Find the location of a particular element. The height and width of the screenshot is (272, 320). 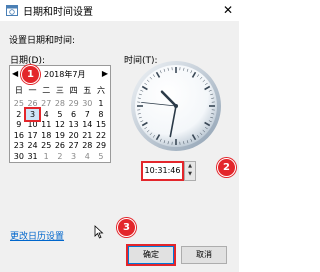

calendar-day: 23 is located at coordinates (19, 145).